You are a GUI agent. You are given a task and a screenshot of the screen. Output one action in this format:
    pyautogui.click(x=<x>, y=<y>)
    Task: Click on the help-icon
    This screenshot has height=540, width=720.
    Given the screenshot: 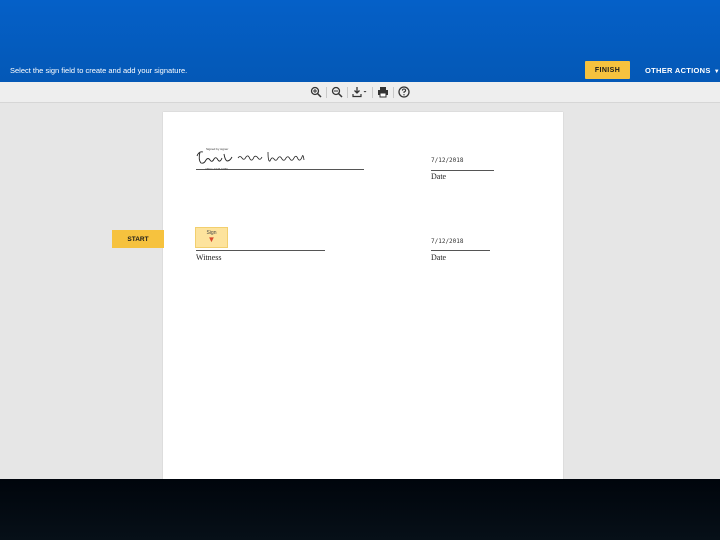 What is the action you would take?
    pyautogui.click(x=404, y=92)
    